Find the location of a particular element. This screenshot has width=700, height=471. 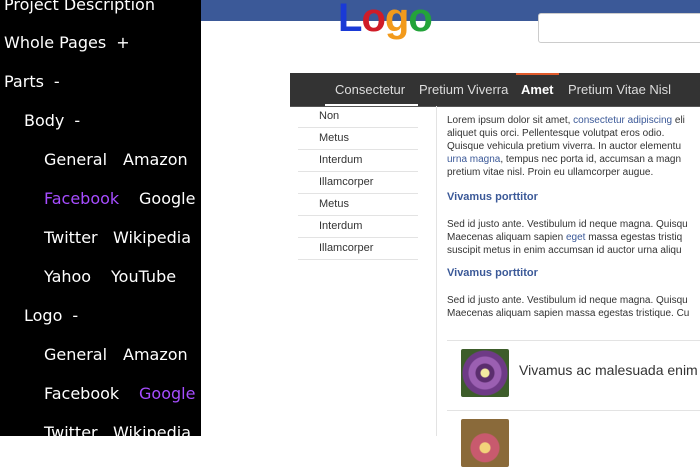

expand-toggle: + is located at coordinates (122, 42).